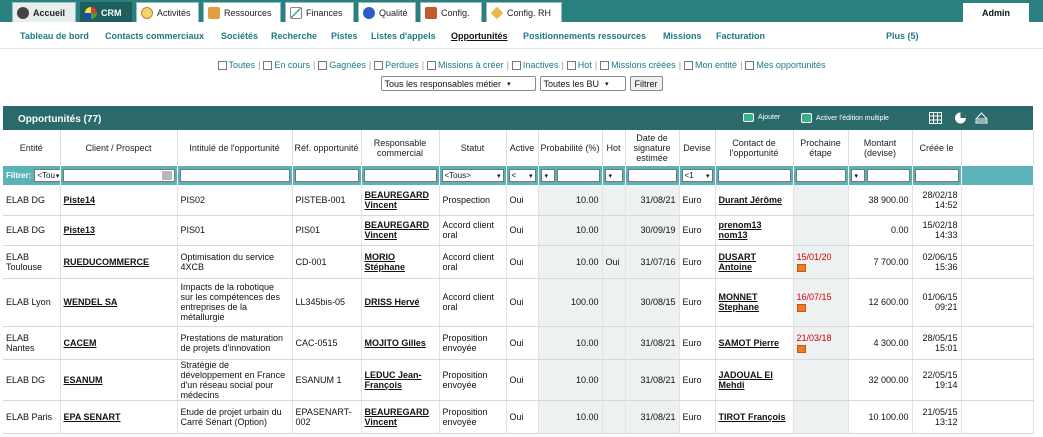 The image size is (1043, 437). Describe the element at coordinates (119, 148) in the screenshot. I see `col-client: Client / Prospect` at that location.